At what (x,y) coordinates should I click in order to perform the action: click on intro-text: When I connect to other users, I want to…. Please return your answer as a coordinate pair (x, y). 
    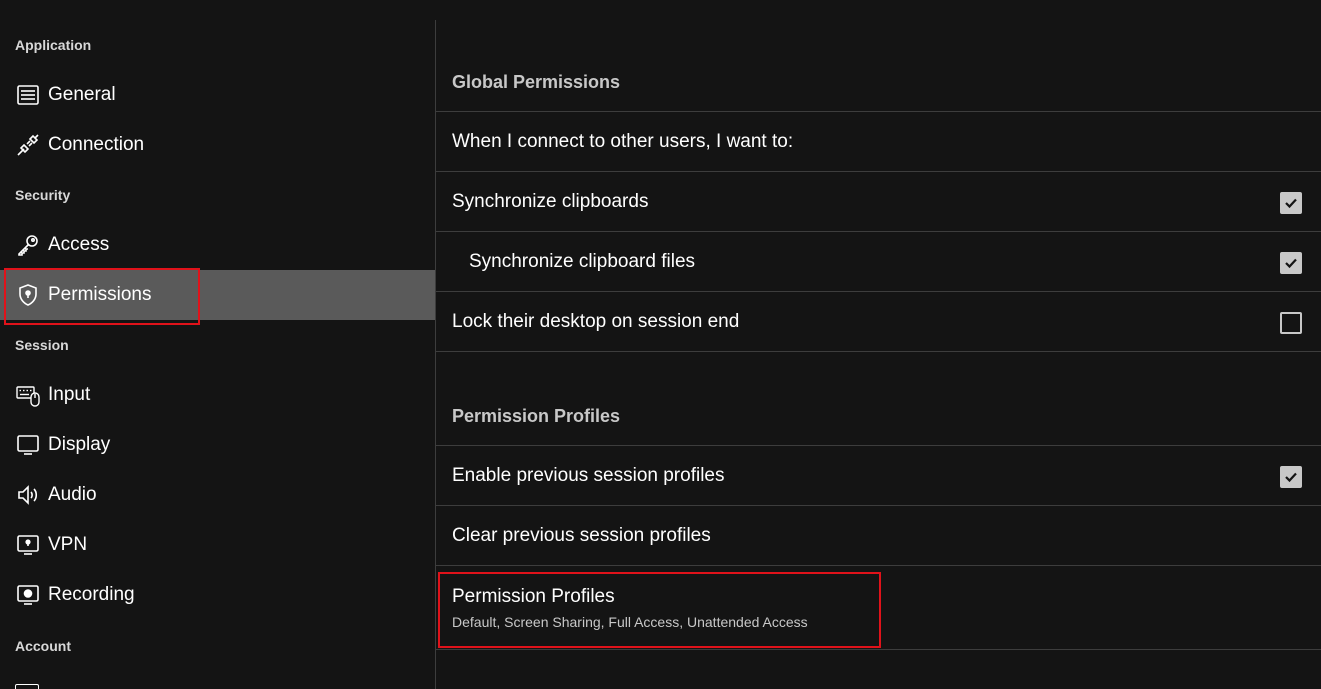
    Looking at the image, I should click on (623, 141).